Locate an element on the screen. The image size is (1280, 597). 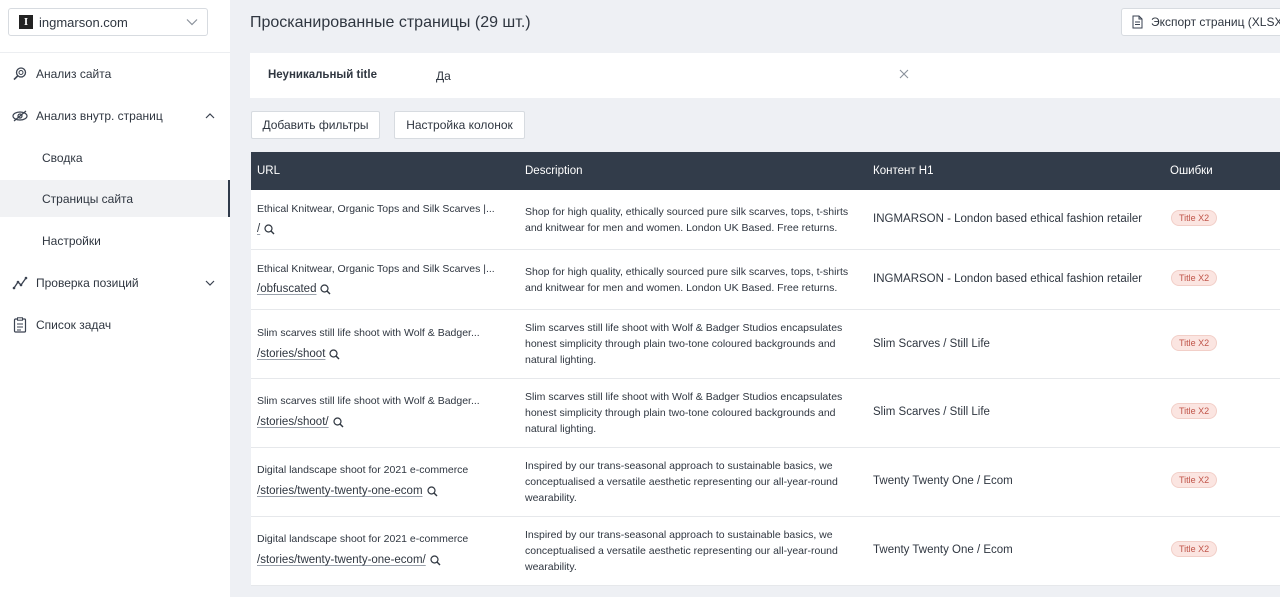
chevron-up-icon is located at coordinates (210, 116).